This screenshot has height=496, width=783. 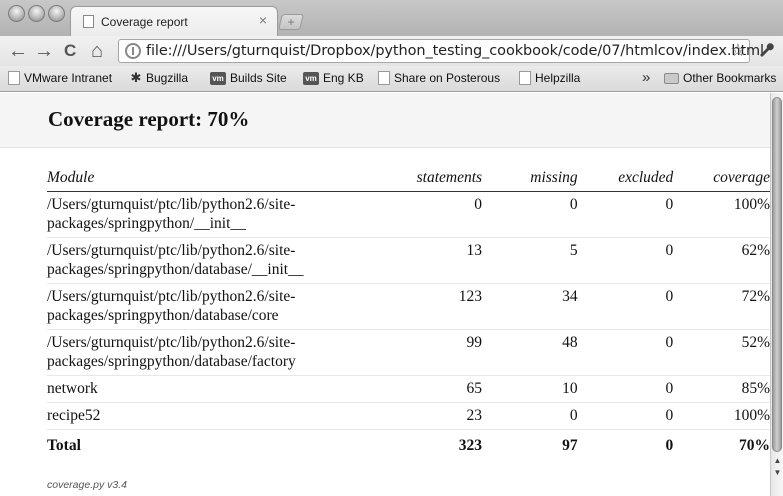 I want to click on tab-coverage-report: Coverage report ×, so click(x=174, y=21).